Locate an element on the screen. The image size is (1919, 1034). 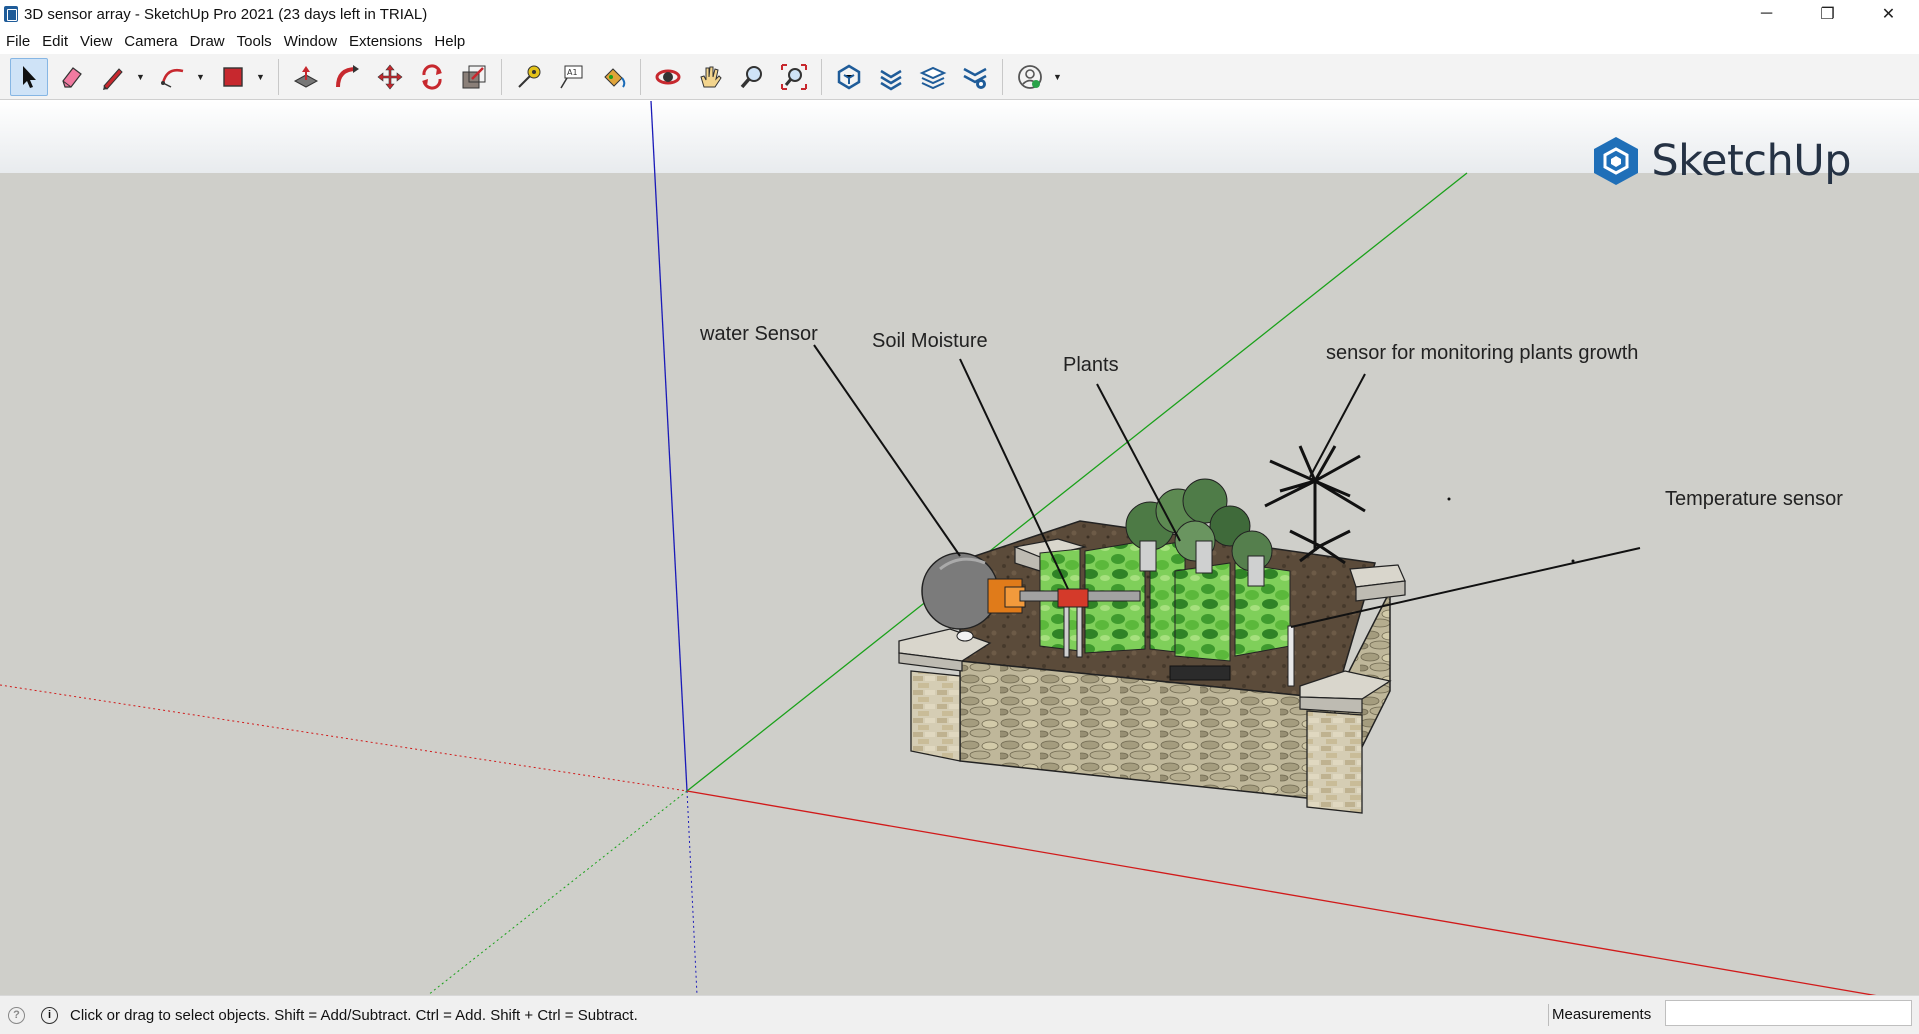
rectangle-tool-button is located at coordinates (233, 77).